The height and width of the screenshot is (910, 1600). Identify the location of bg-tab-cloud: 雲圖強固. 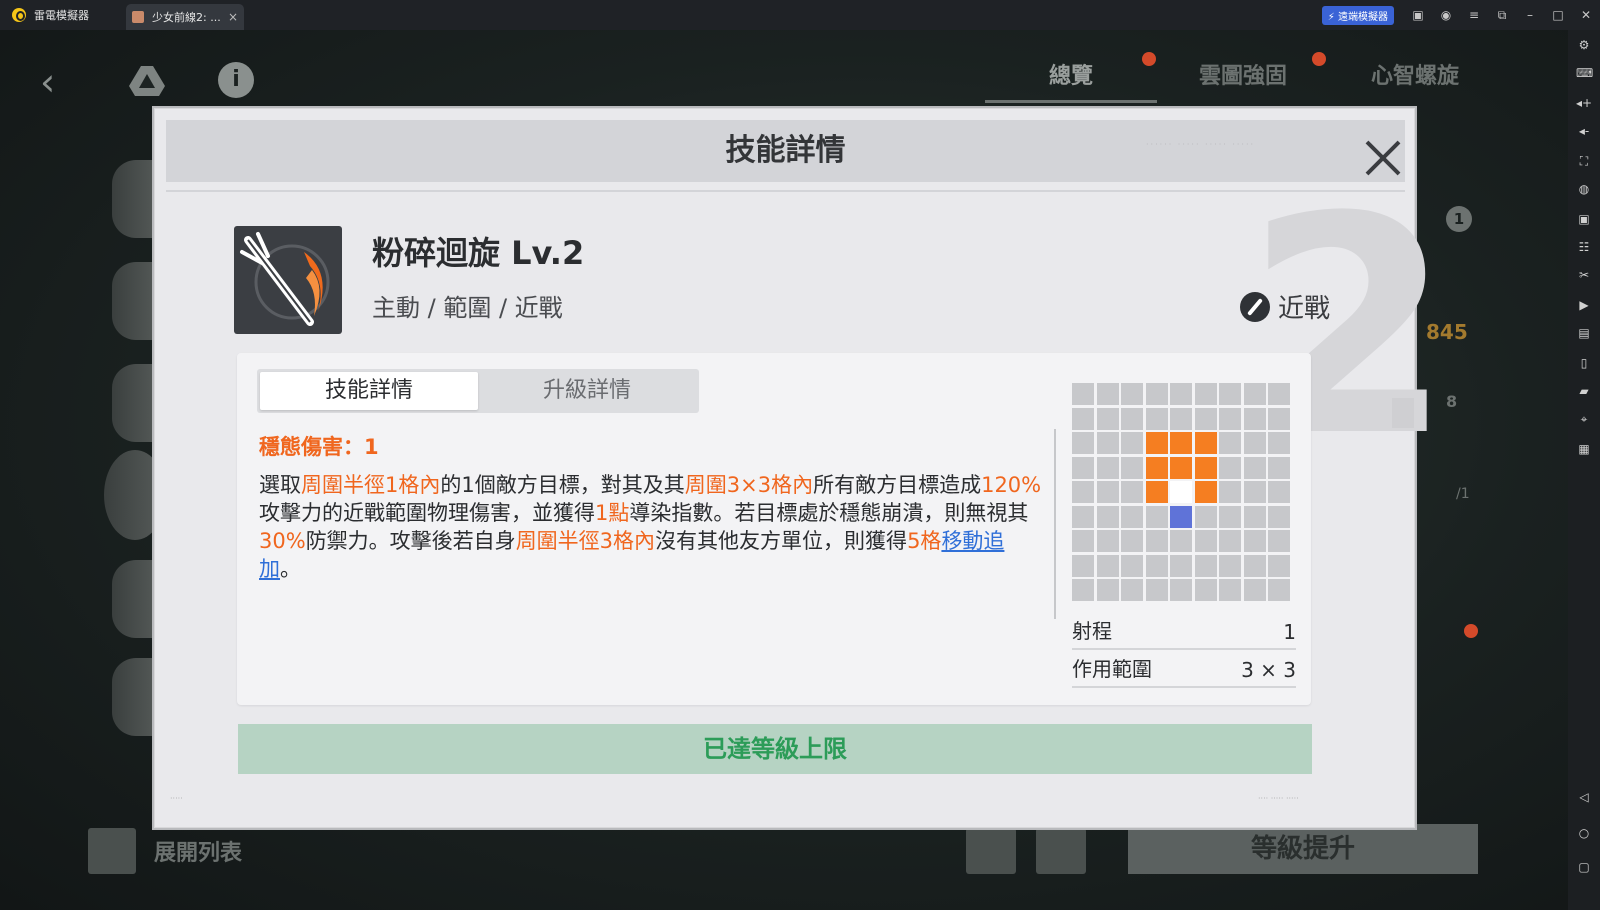
(1243, 80).